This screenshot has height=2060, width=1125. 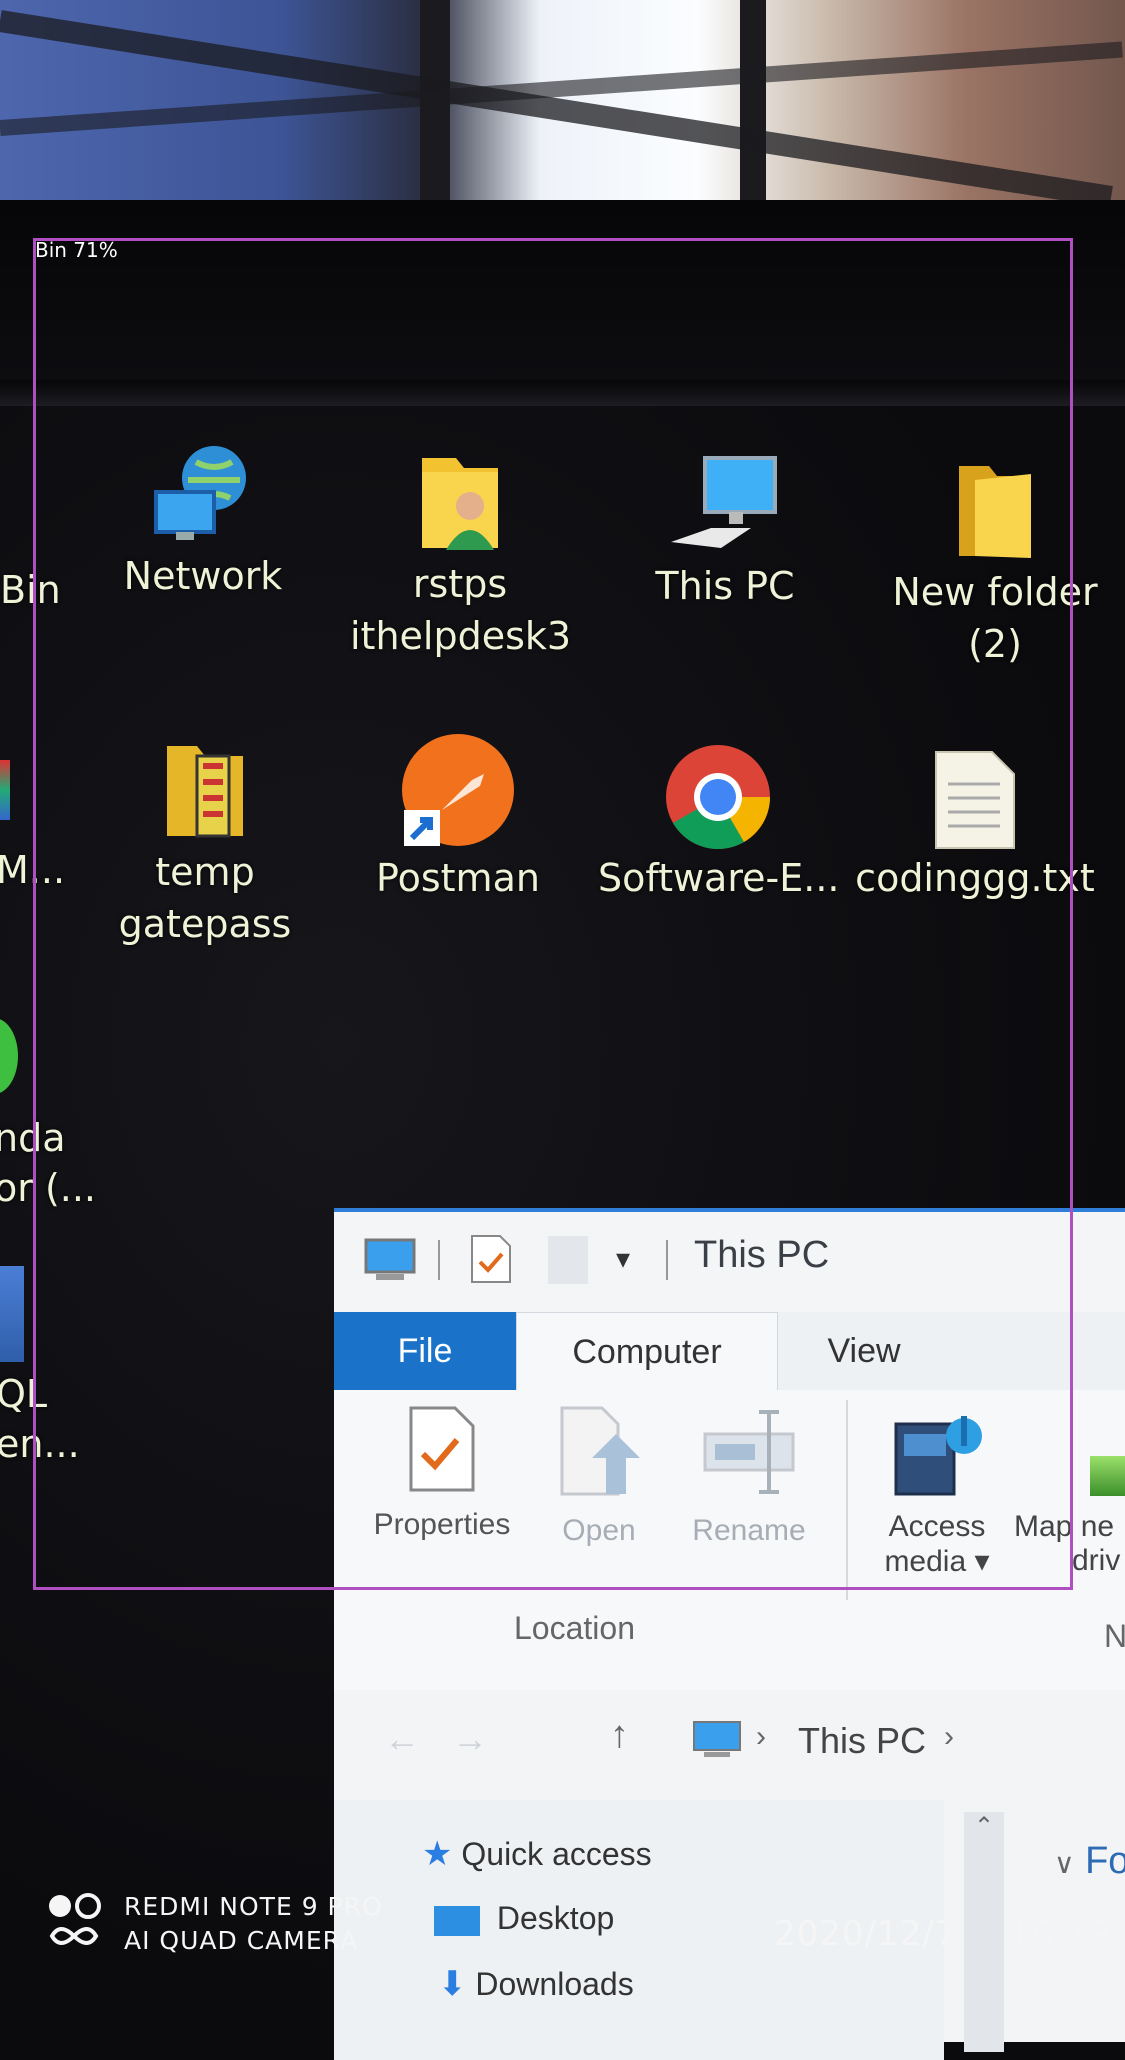 I want to click on desktop-folder-icon, so click(x=457, y=1920).